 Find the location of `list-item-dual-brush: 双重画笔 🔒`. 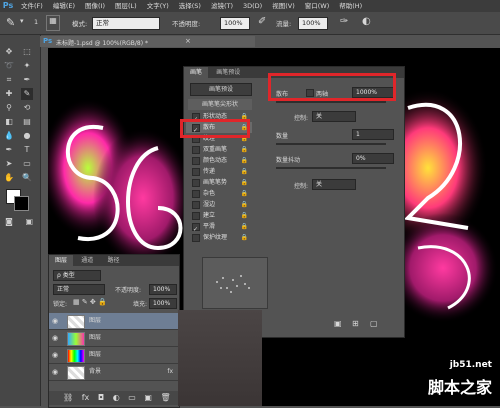

list-item-dual-brush: 双重画笔 🔒 is located at coordinates (219, 149).